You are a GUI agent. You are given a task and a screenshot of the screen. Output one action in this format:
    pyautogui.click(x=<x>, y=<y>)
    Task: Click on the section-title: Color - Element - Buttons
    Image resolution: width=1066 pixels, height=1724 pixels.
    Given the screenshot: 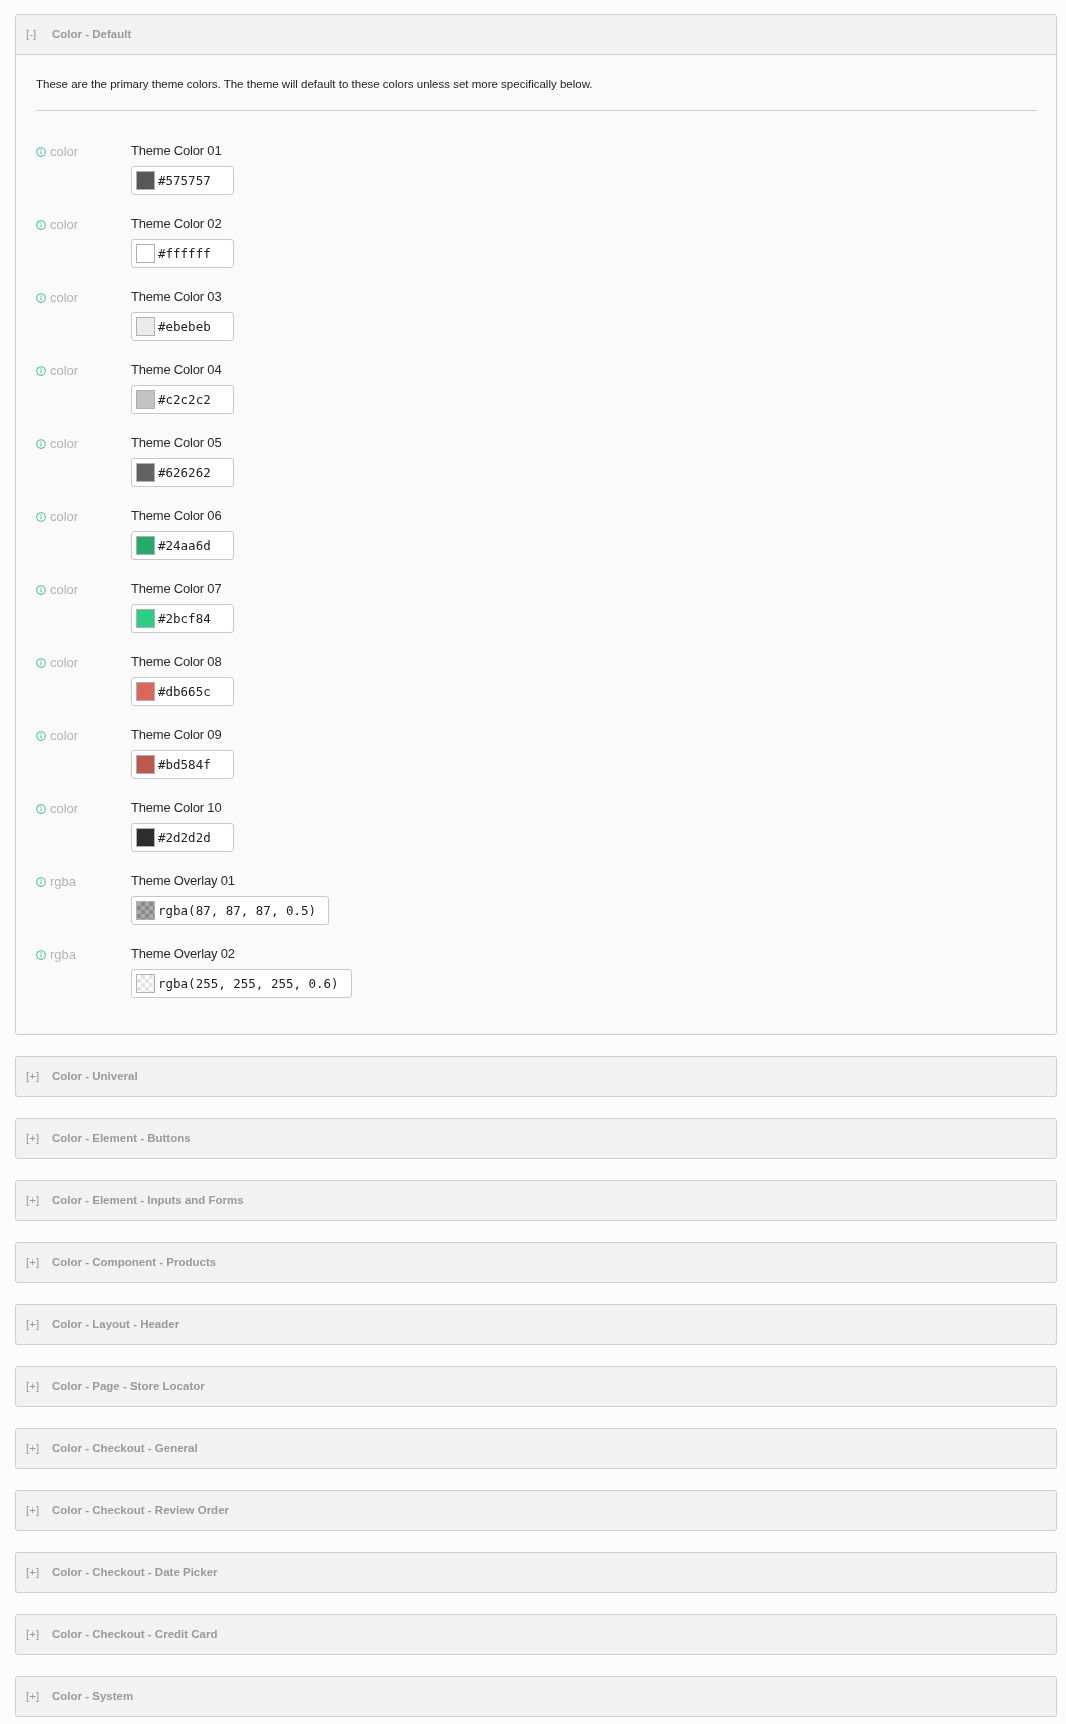 What is the action you would take?
    pyautogui.click(x=121, y=1137)
    